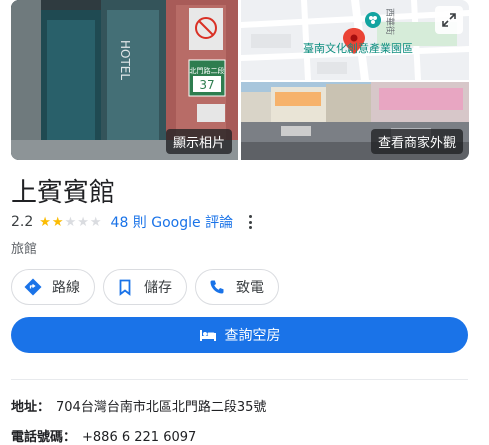 The height and width of the screenshot is (445, 489). Describe the element at coordinates (449, 20) in the screenshot. I see `expand-icon` at that location.